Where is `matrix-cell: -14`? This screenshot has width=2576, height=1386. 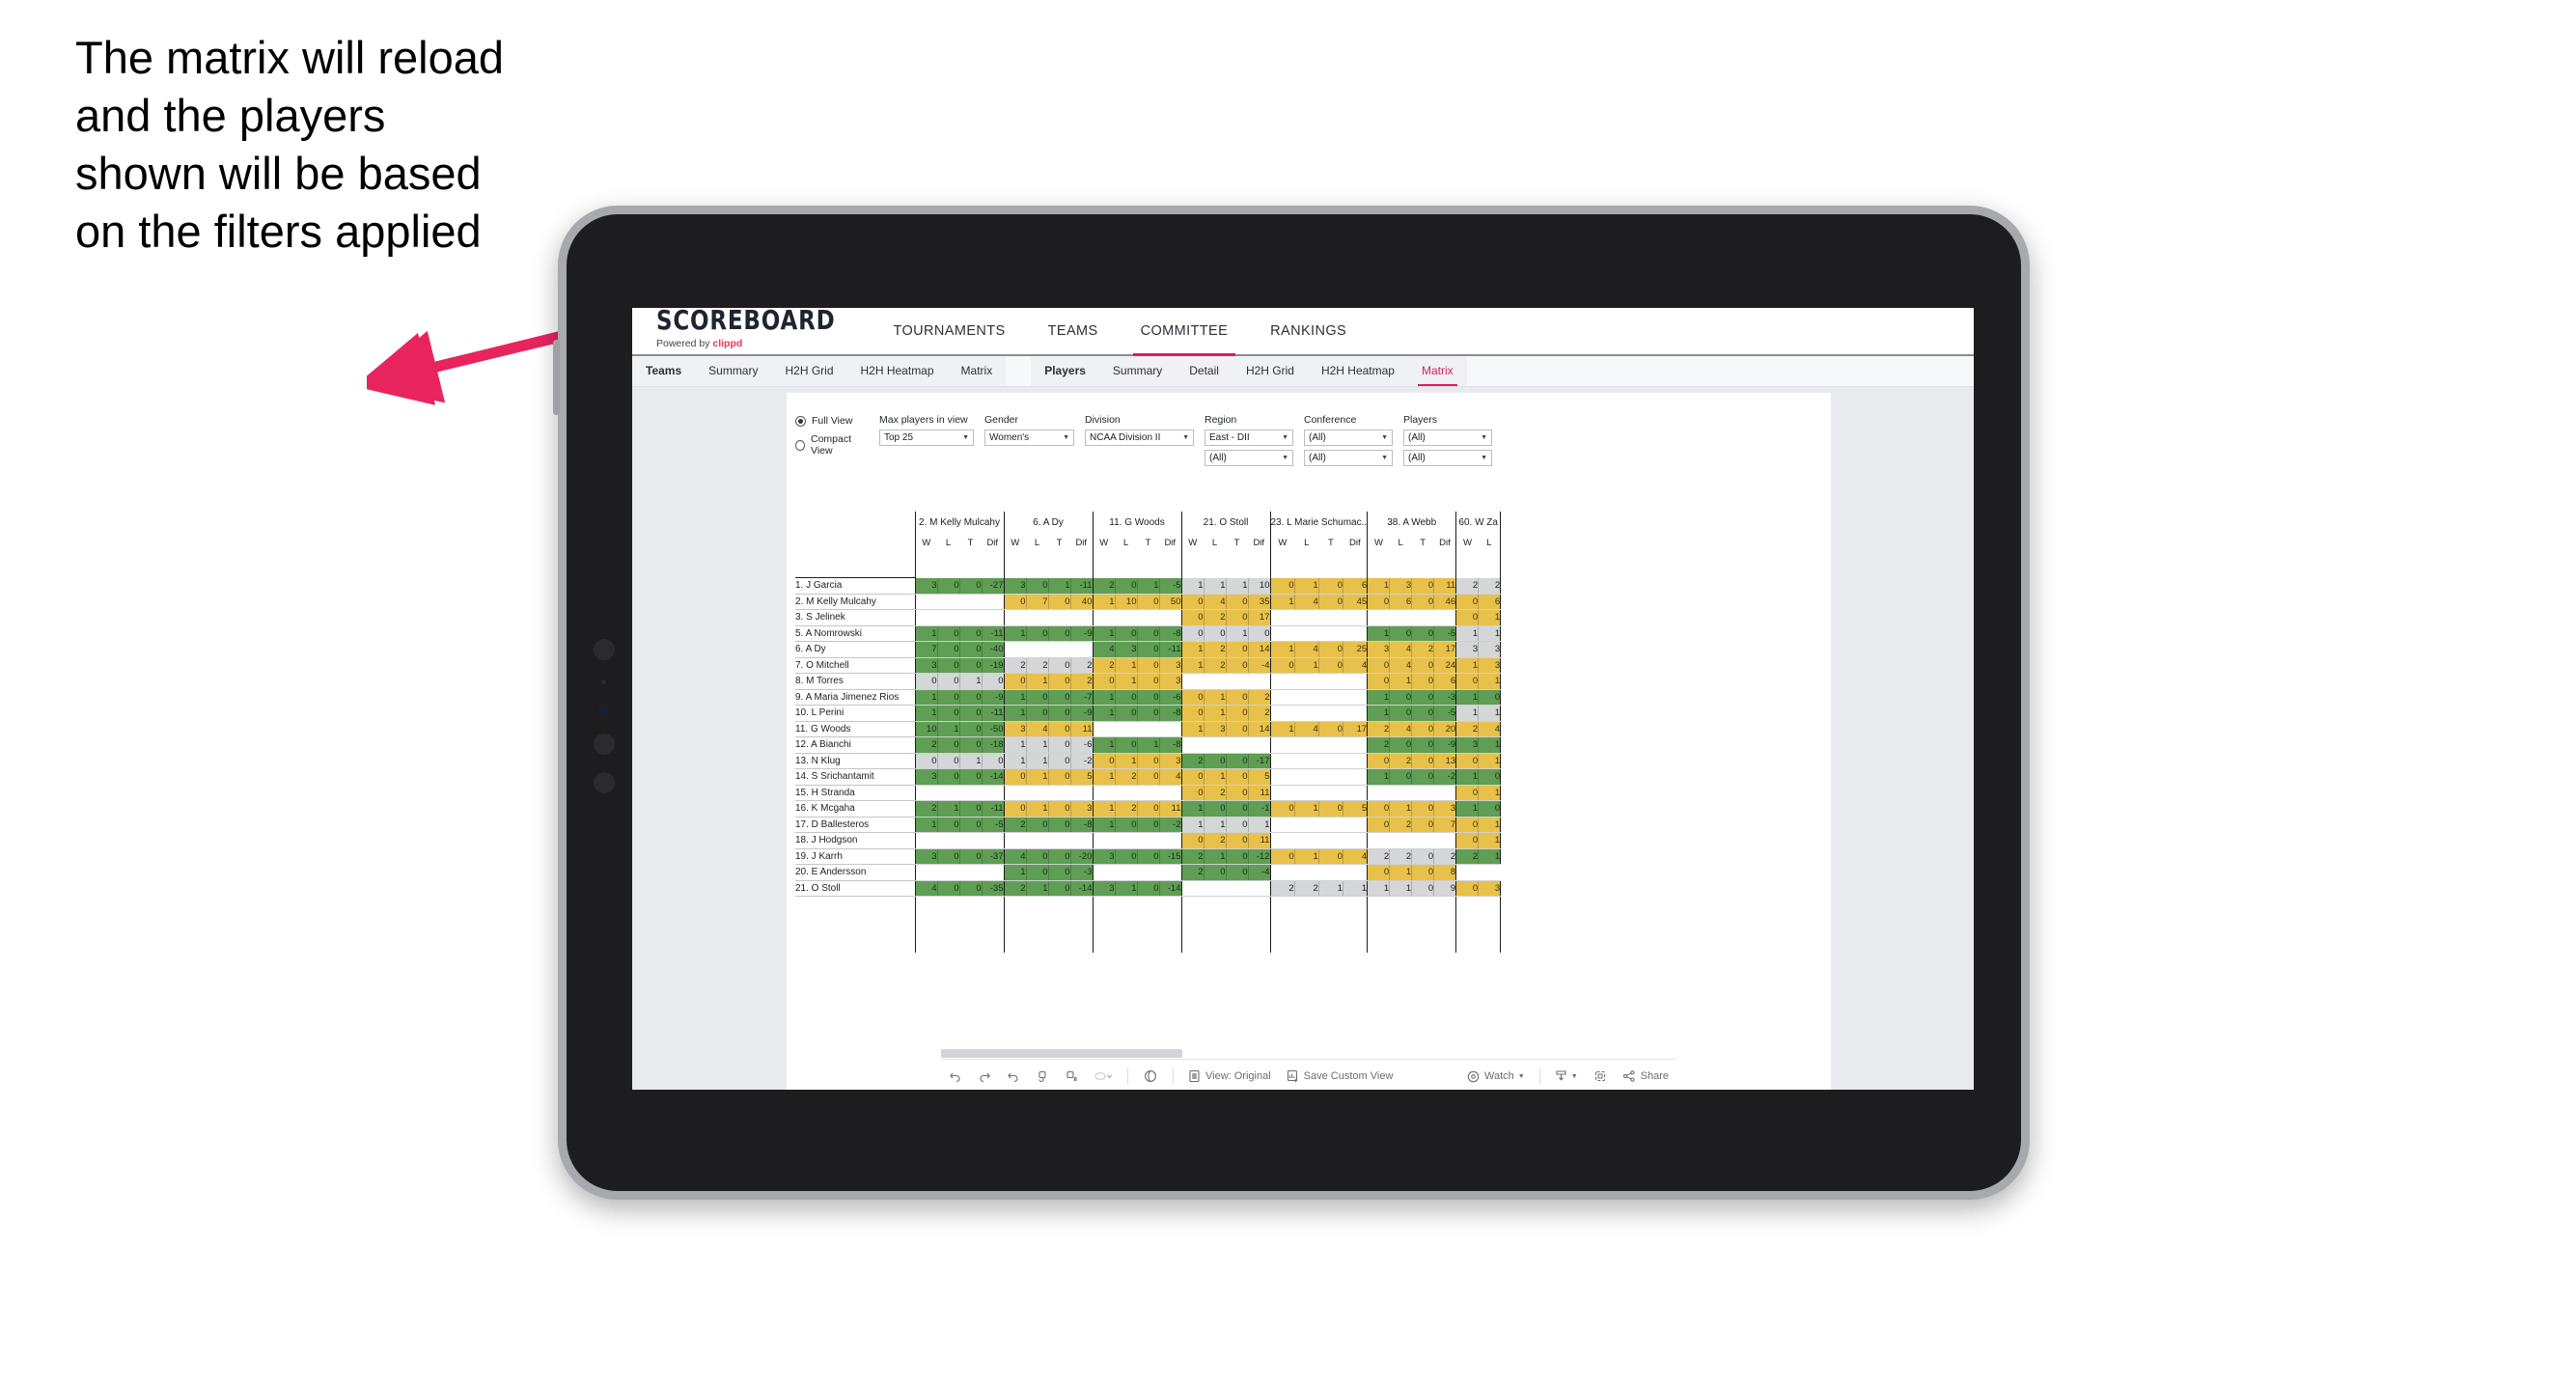 matrix-cell: -14 is located at coordinates (1082, 888).